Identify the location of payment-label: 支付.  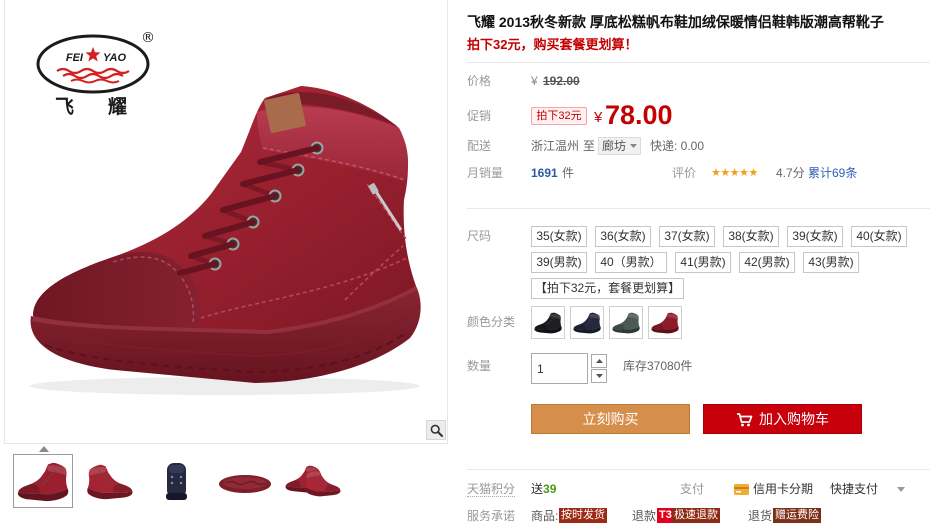
(692, 489).